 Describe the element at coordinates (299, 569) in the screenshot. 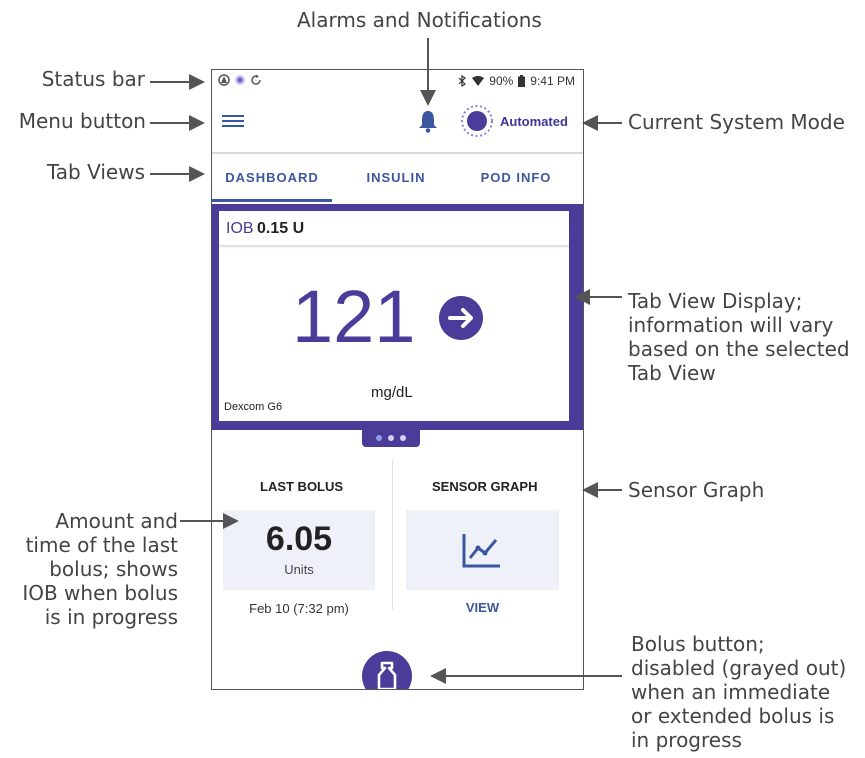

I see `last-bolus-unit: Units` at that location.